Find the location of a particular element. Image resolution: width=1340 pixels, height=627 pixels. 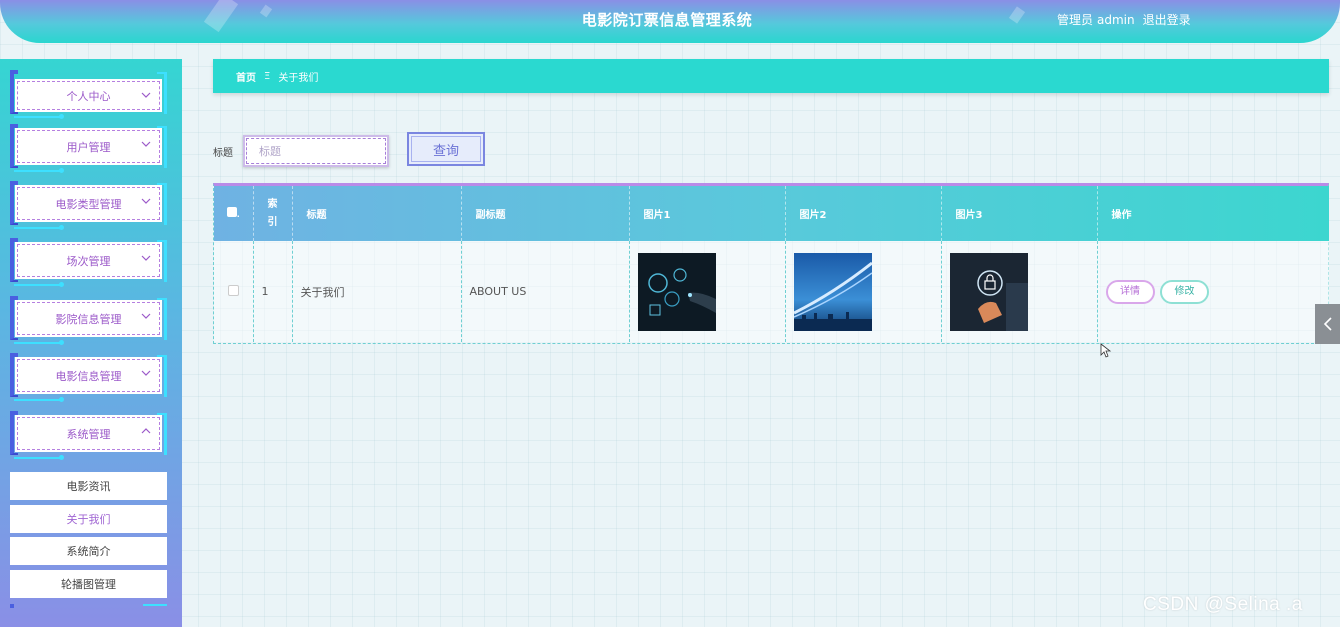

cell-subtitle: ABOUT US is located at coordinates (545, 291).